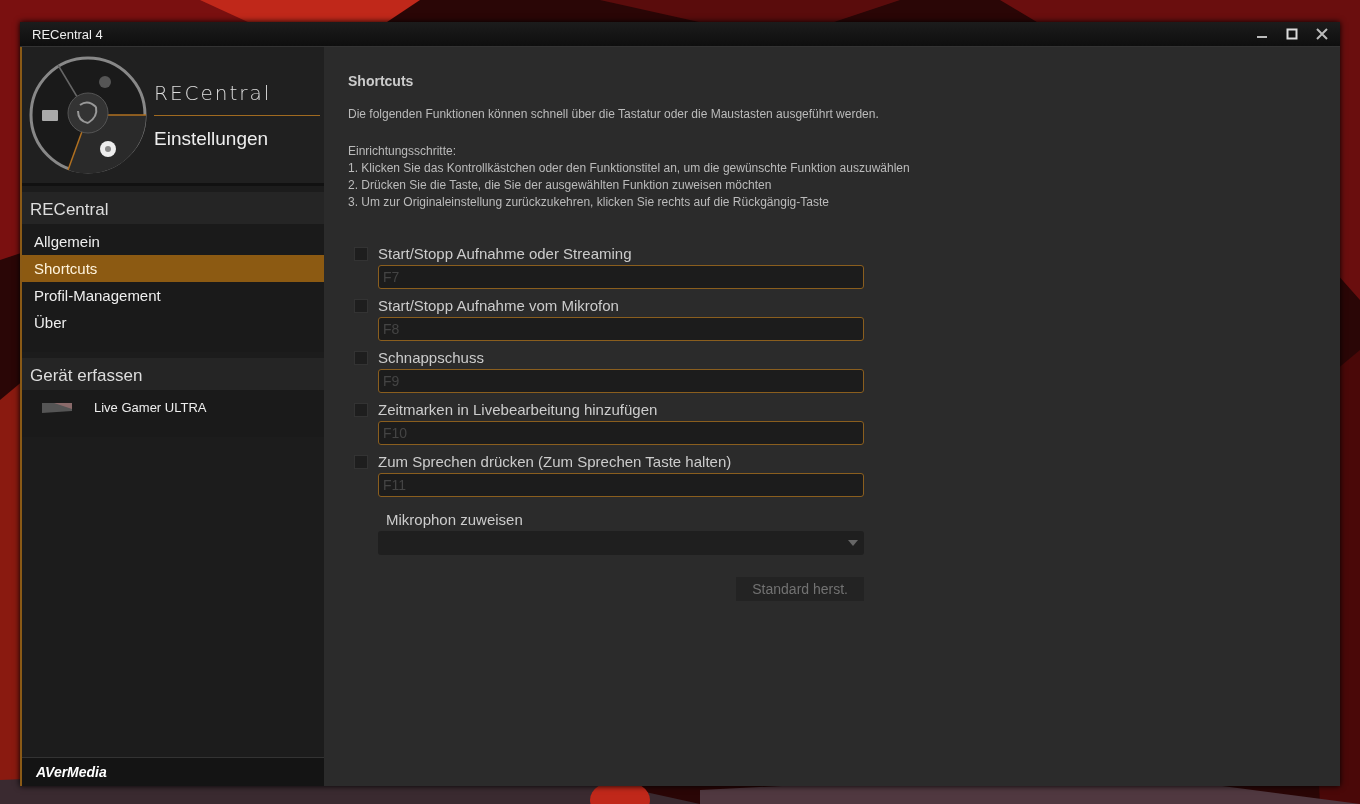 This screenshot has height=804, width=1360. What do you see at coordinates (173, 241) in the screenshot?
I see `sidebar-item: Allgemein` at bounding box center [173, 241].